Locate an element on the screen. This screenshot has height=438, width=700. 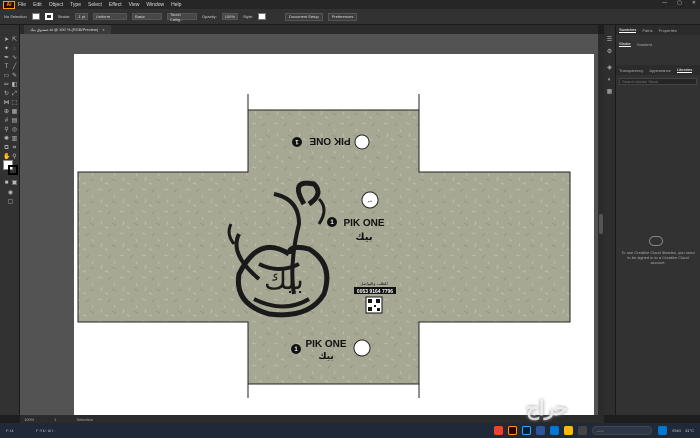
gradient-mode-icon: ▣ is located at coordinates (14, 183).